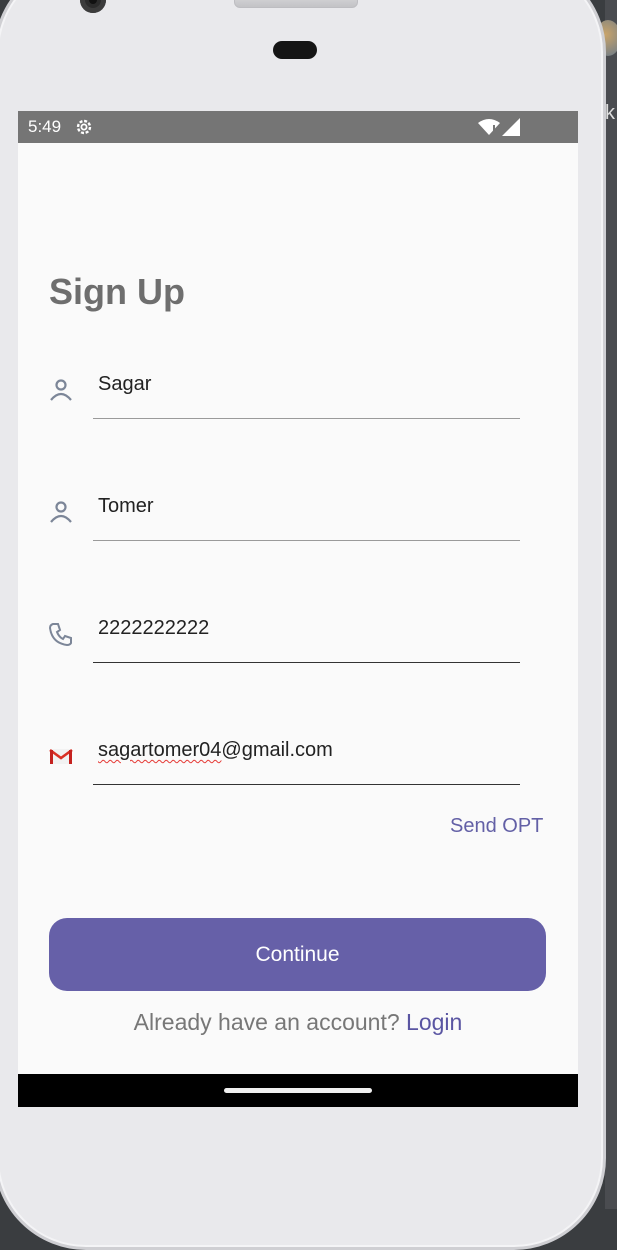  Describe the element at coordinates (298, 127) in the screenshot. I see `status-bar: 5:49` at that location.